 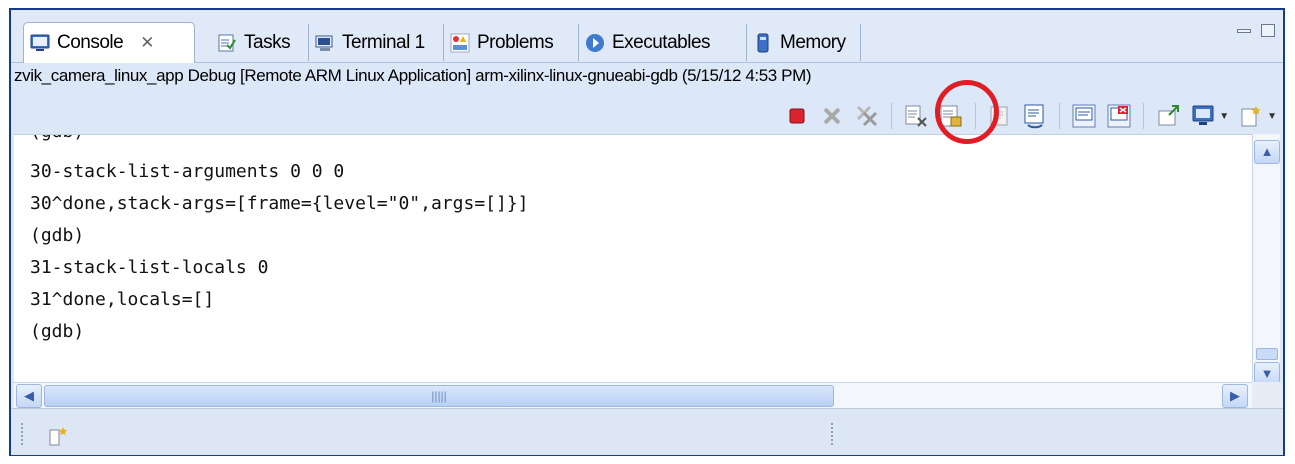 What do you see at coordinates (1244, 31) in the screenshot?
I see `minimize-icon` at bounding box center [1244, 31].